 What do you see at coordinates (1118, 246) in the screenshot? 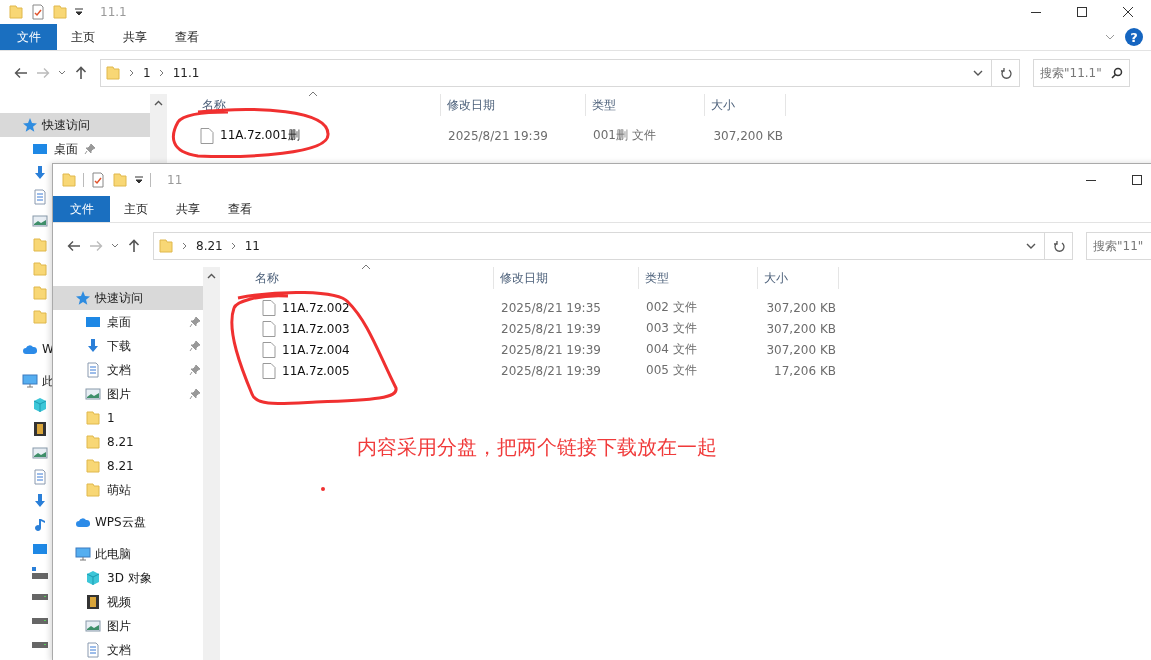
I see `search-field: 搜索"11"` at bounding box center [1118, 246].